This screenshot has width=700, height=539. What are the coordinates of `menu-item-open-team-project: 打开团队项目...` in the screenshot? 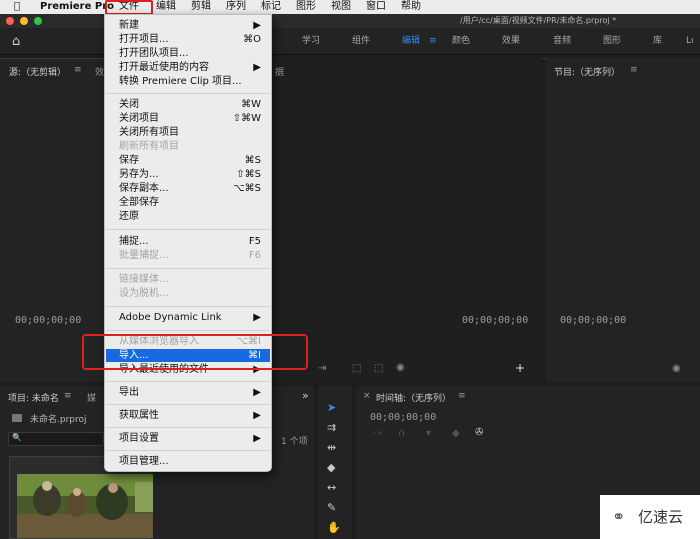 It's located at (190, 53).